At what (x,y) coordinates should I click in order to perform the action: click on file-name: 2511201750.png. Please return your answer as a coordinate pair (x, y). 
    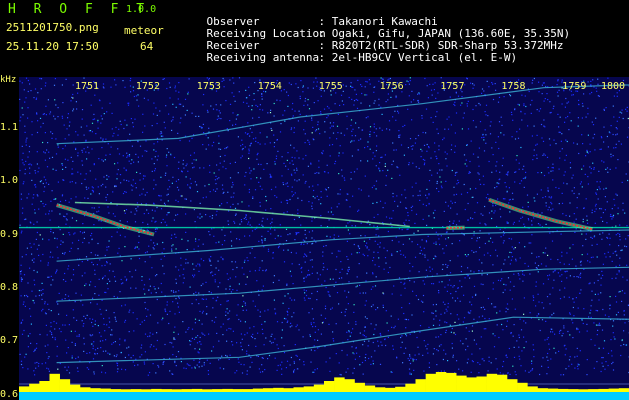
    Looking at the image, I should click on (52, 27).